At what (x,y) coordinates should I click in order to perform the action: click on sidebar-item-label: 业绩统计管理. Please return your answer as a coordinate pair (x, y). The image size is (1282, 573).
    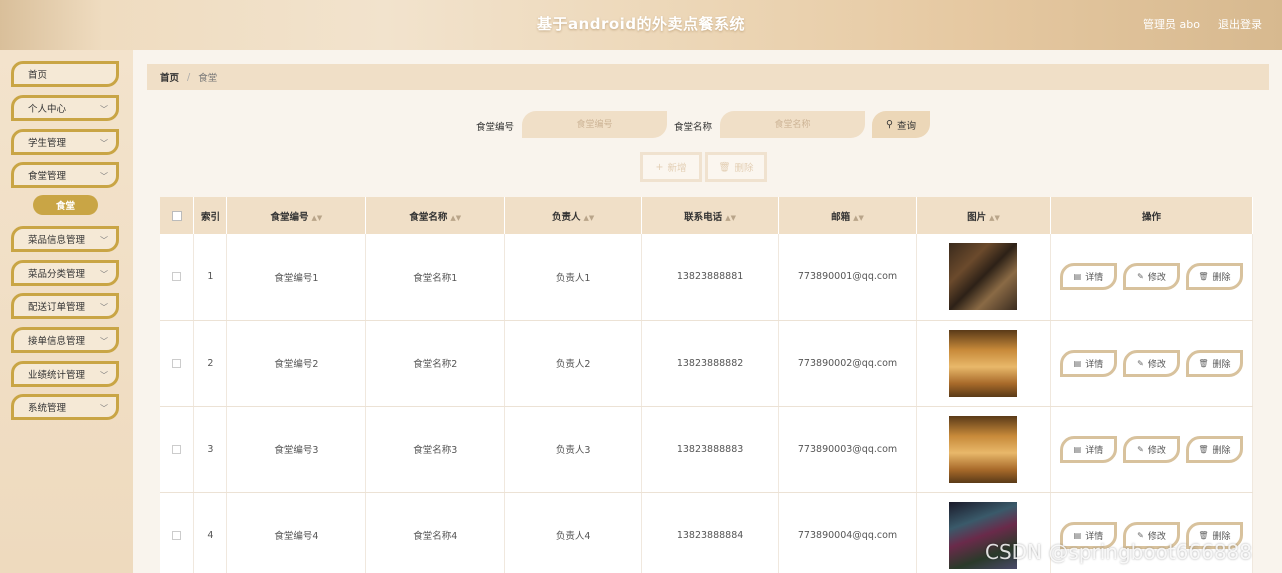
    Looking at the image, I should click on (57, 375).